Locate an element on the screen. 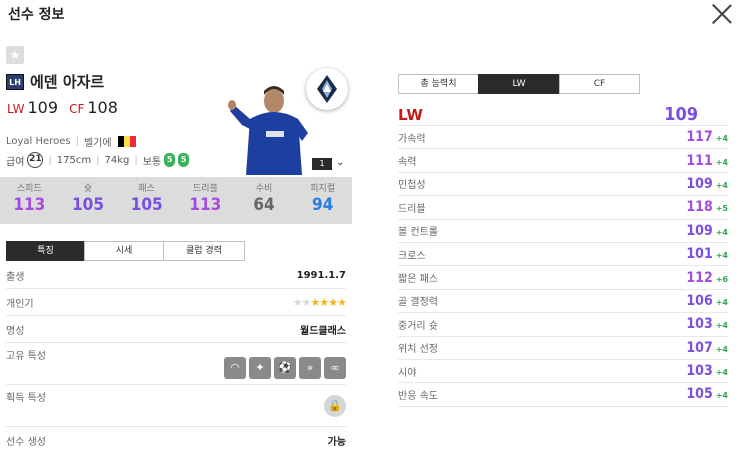  attribute-label: 짧은 패스 is located at coordinates (418, 280).